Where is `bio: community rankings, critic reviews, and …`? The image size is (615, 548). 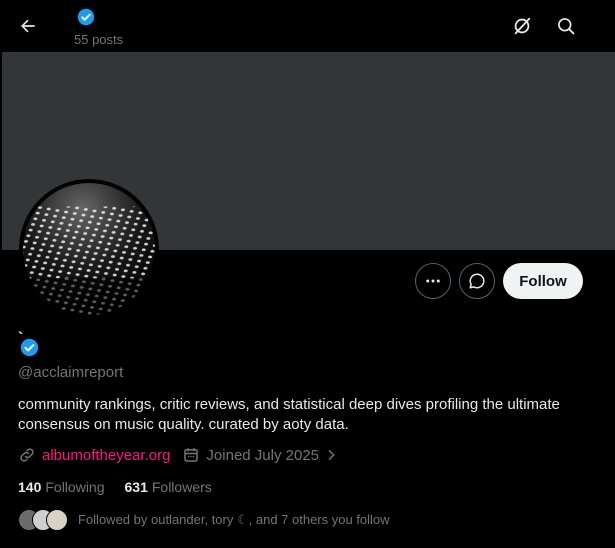 bio: community rankings, critic reviews, and … is located at coordinates (289, 414).